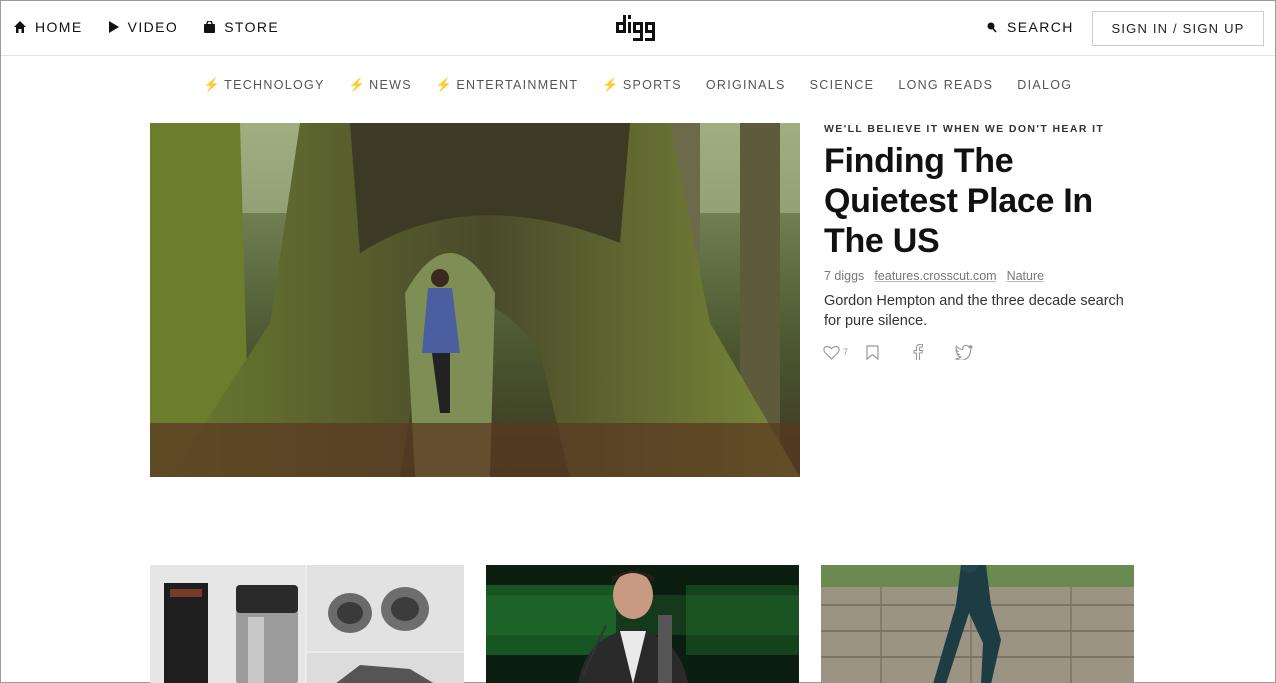  I want to click on category-dialog: DIALOG, so click(1044, 85).